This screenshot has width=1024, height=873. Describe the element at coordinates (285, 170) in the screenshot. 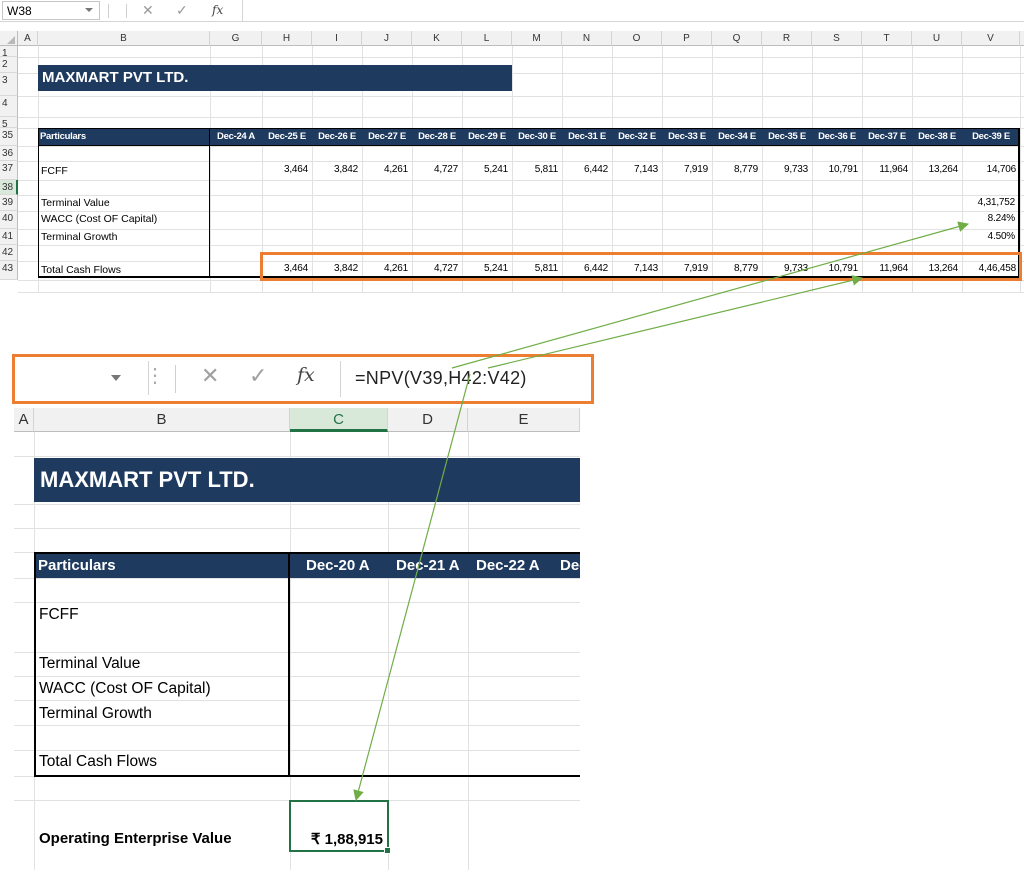

I see `fcff-cell: 3,464` at that location.